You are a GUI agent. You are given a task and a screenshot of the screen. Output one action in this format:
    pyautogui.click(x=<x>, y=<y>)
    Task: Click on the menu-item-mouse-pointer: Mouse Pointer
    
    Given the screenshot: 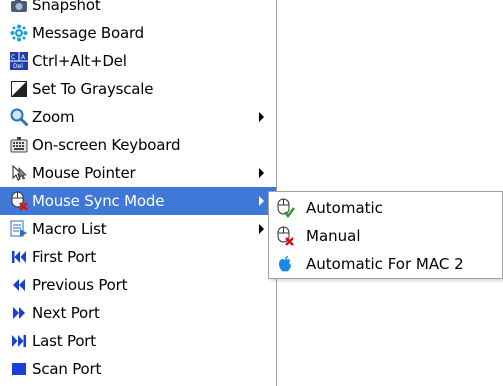 What is the action you would take?
    pyautogui.click(x=138, y=173)
    